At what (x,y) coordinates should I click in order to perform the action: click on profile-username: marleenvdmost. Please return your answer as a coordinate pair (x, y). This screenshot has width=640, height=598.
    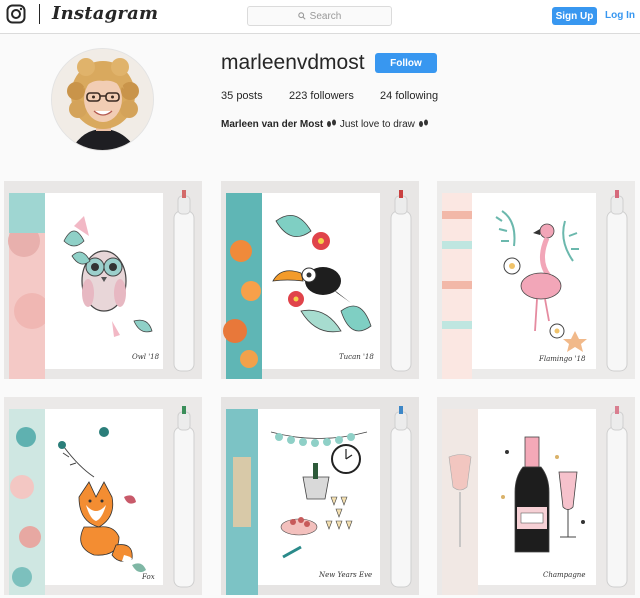
    Looking at the image, I should click on (293, 62).